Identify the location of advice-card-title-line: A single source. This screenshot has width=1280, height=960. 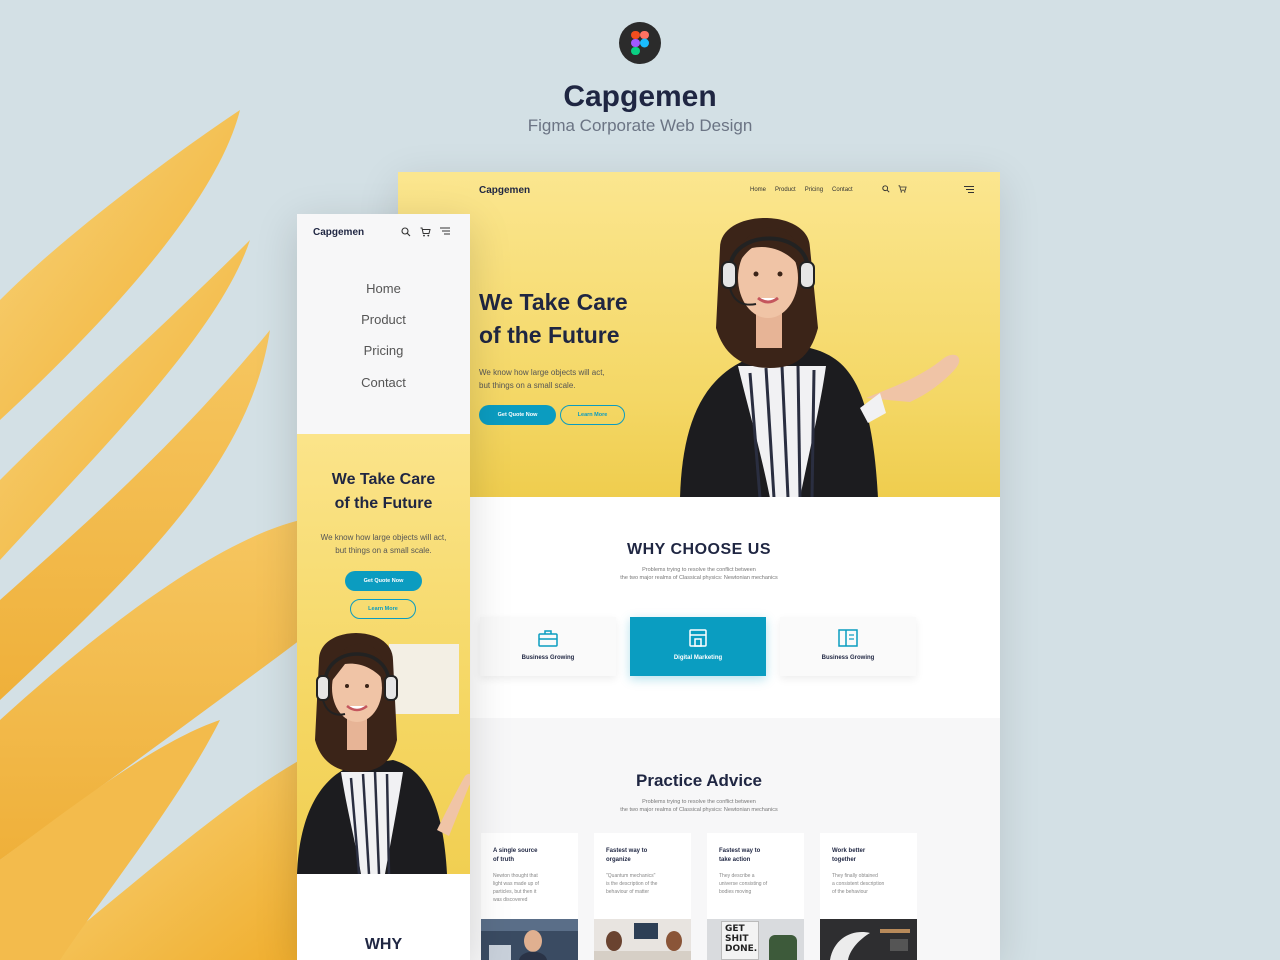
(515, 851).